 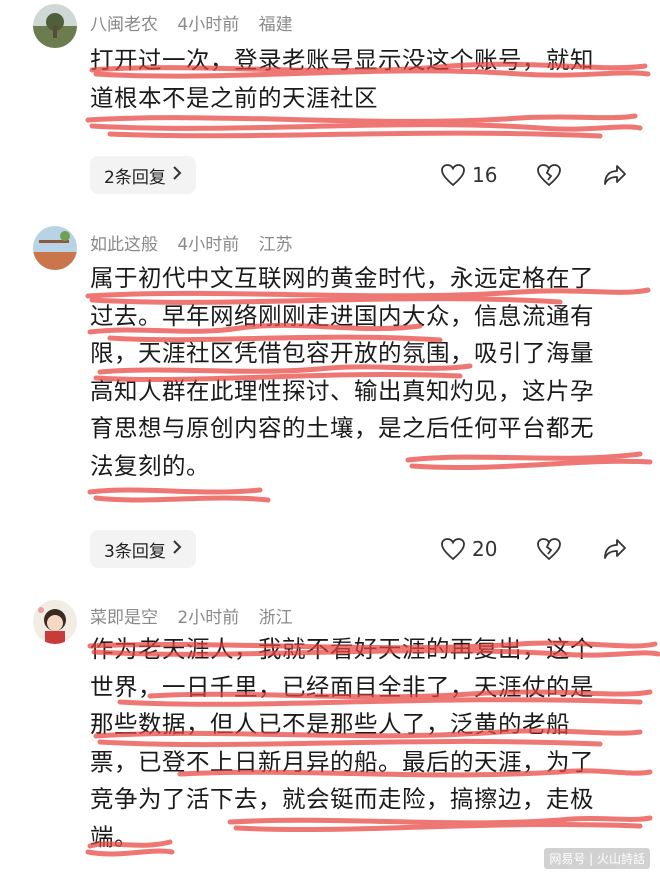 I want to click on like-count: 20, so click(x=485, y=549).